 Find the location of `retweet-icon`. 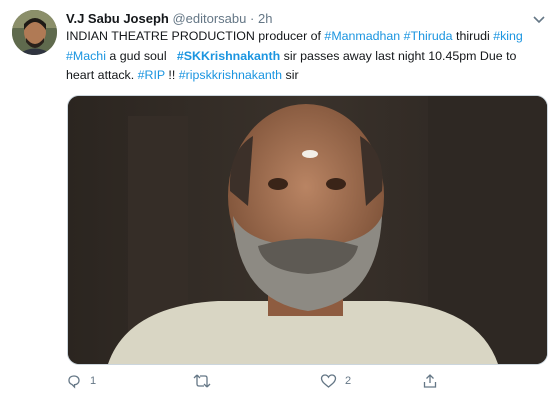

retweet-icon is located at coordinates (202, 381).